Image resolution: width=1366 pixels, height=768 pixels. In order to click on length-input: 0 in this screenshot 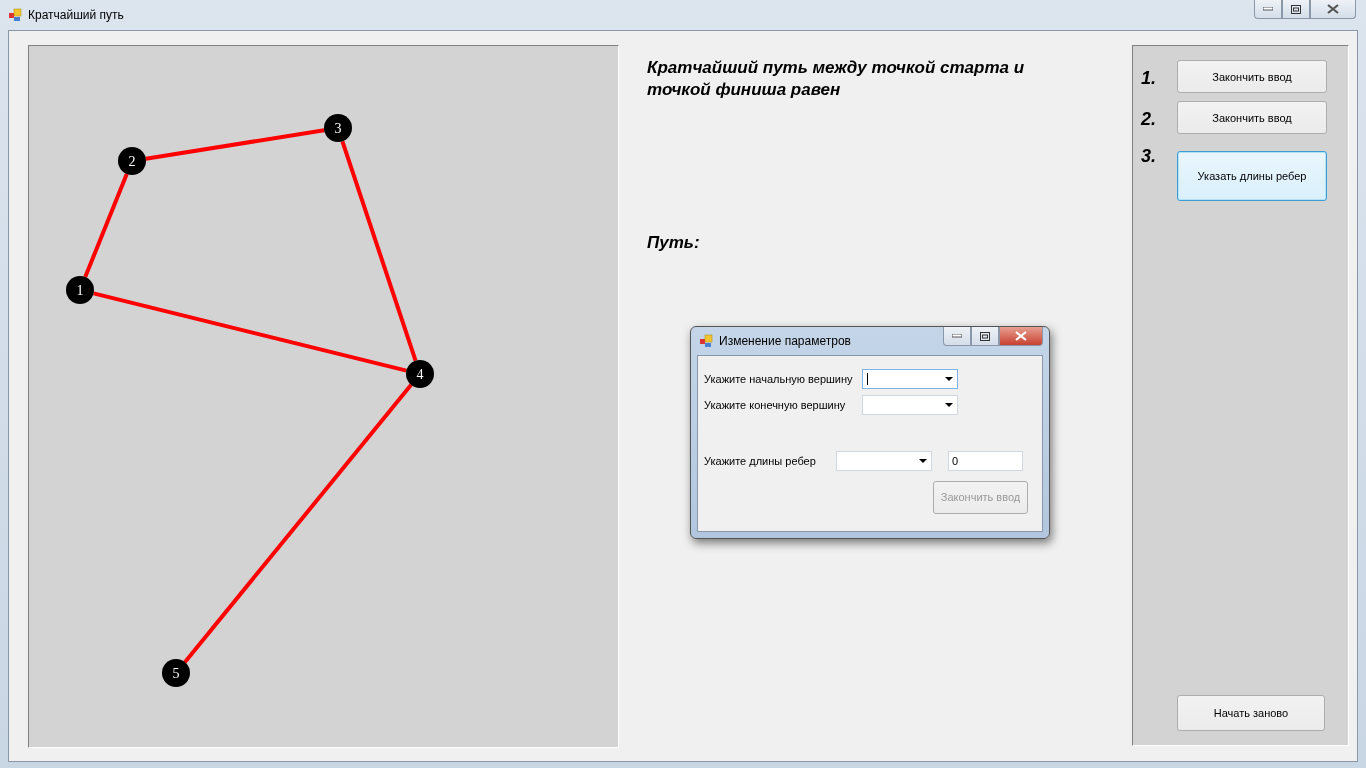, I will do `click(985, 461)`.